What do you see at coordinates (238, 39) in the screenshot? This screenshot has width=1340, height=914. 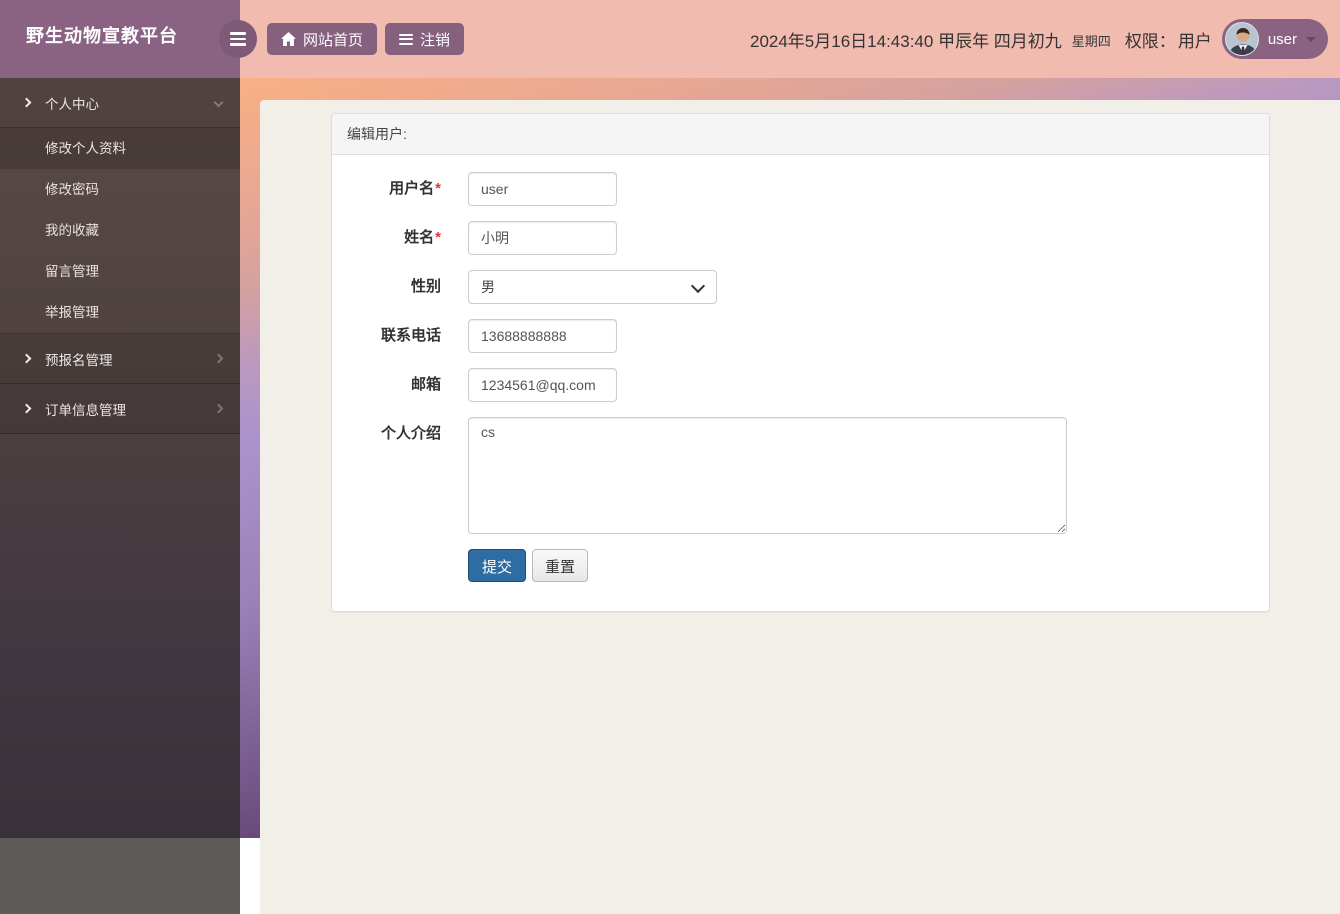 I see `hamburger-button` at bounding box center [238, 39].